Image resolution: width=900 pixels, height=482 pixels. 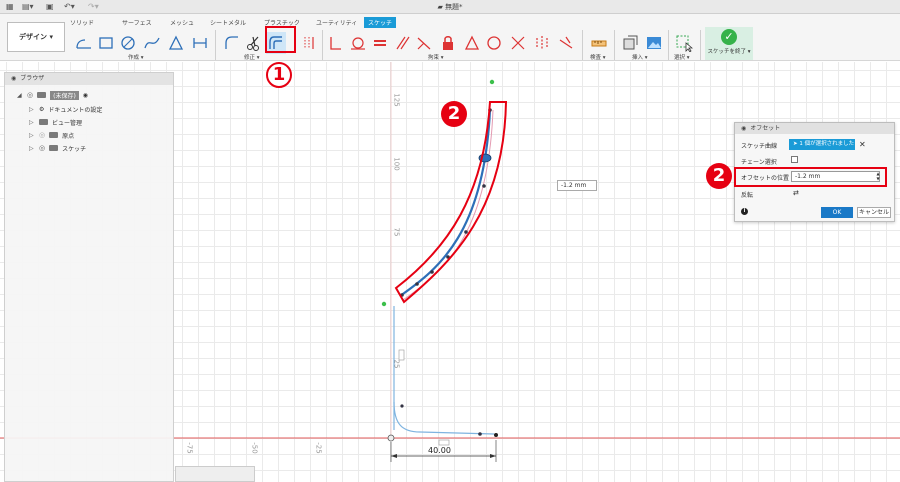 What do you see at coordinates (136, 57) in the screenshot?
I see `create-group-label: 作成 ▾` at bounding box center [136, 57].